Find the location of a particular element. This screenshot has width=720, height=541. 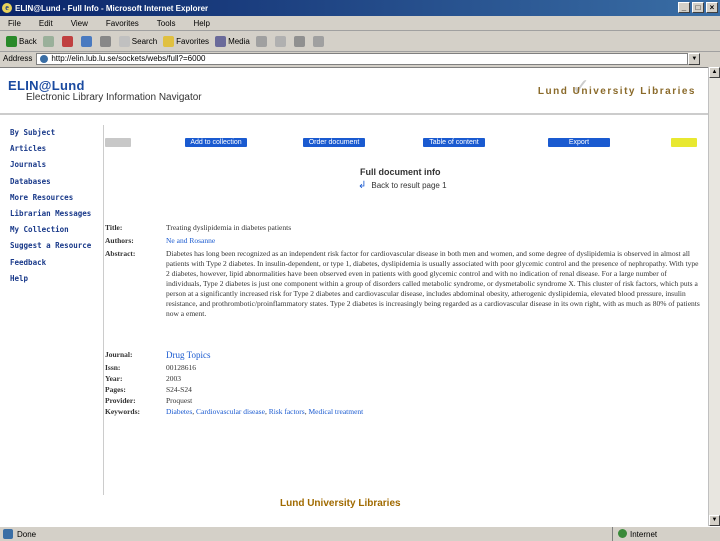

scroll-down-button: ▼ is located at coordinates (714, 520).